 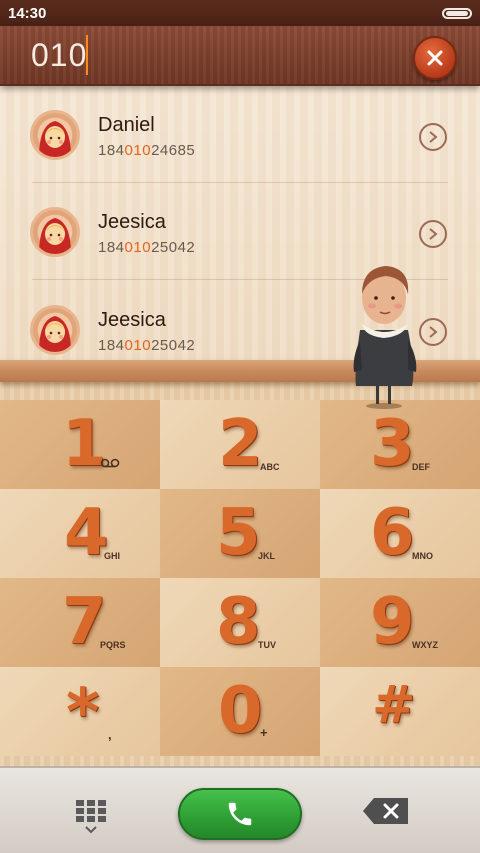 What do you see at coordinates (27, 13) in the screenshot?
I see `status-time: 14:30` at bounding box center [27, 13].